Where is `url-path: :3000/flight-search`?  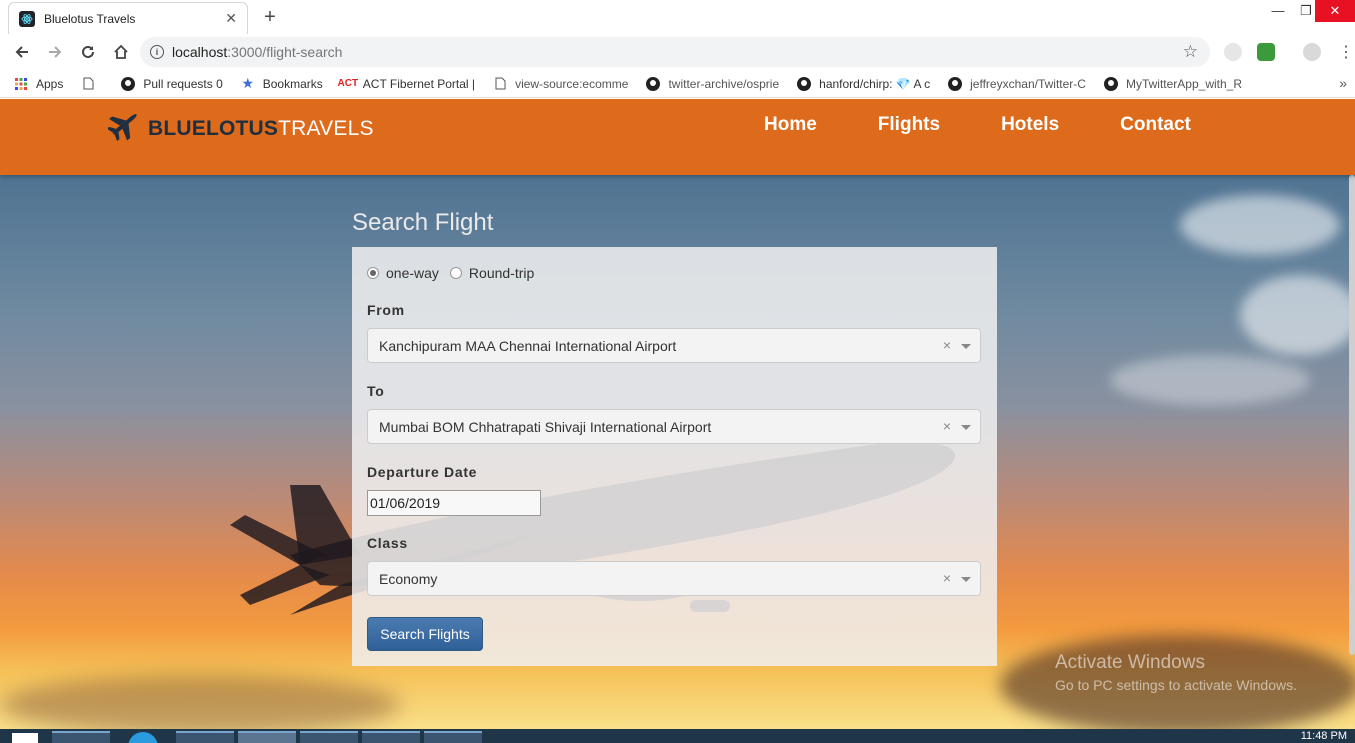 url-path: :3000/flight-search is located at coordinates (285, 52).